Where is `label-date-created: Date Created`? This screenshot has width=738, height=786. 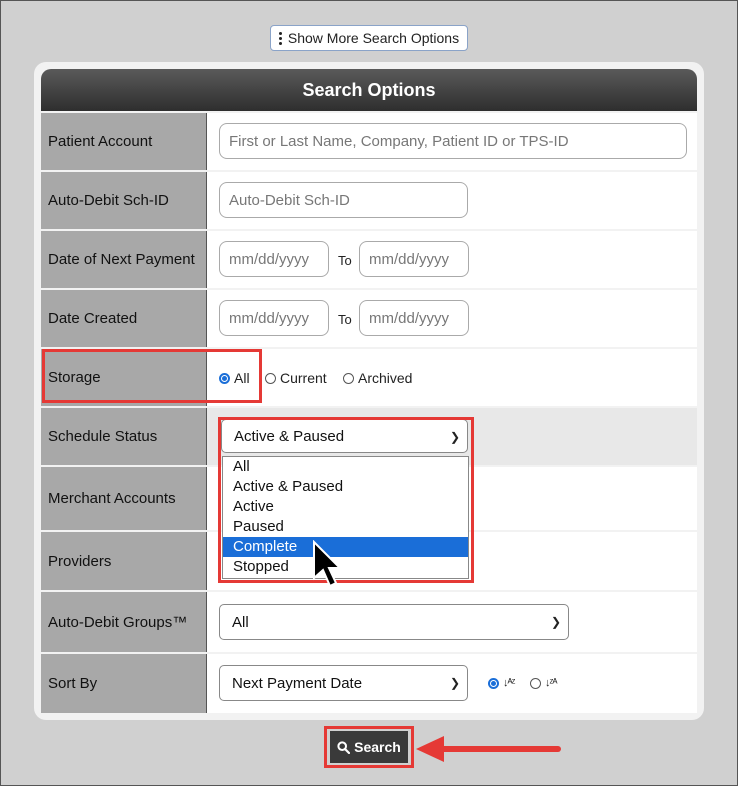
label-date-created: Date Created is located at coordinates (124, 318).